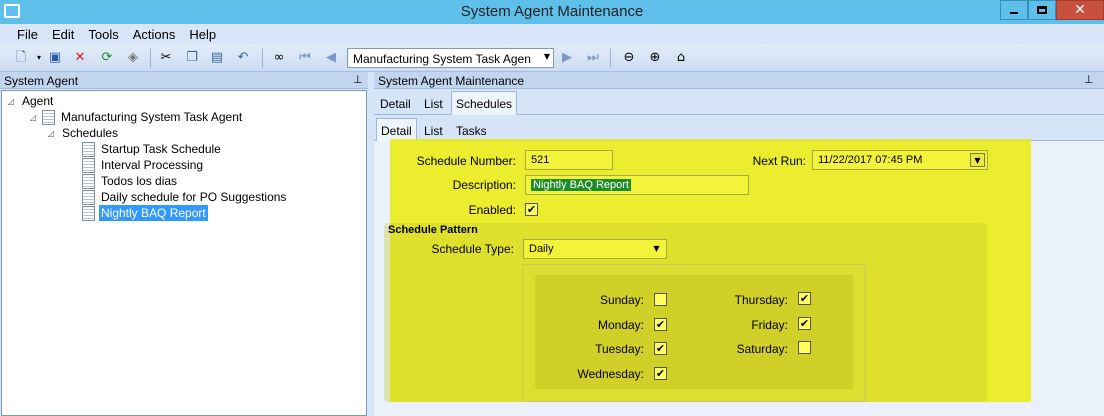 Image resolution: width=1104 pixels, height=416 pixels. I want to click on tab-list: List, so click(433, 104).